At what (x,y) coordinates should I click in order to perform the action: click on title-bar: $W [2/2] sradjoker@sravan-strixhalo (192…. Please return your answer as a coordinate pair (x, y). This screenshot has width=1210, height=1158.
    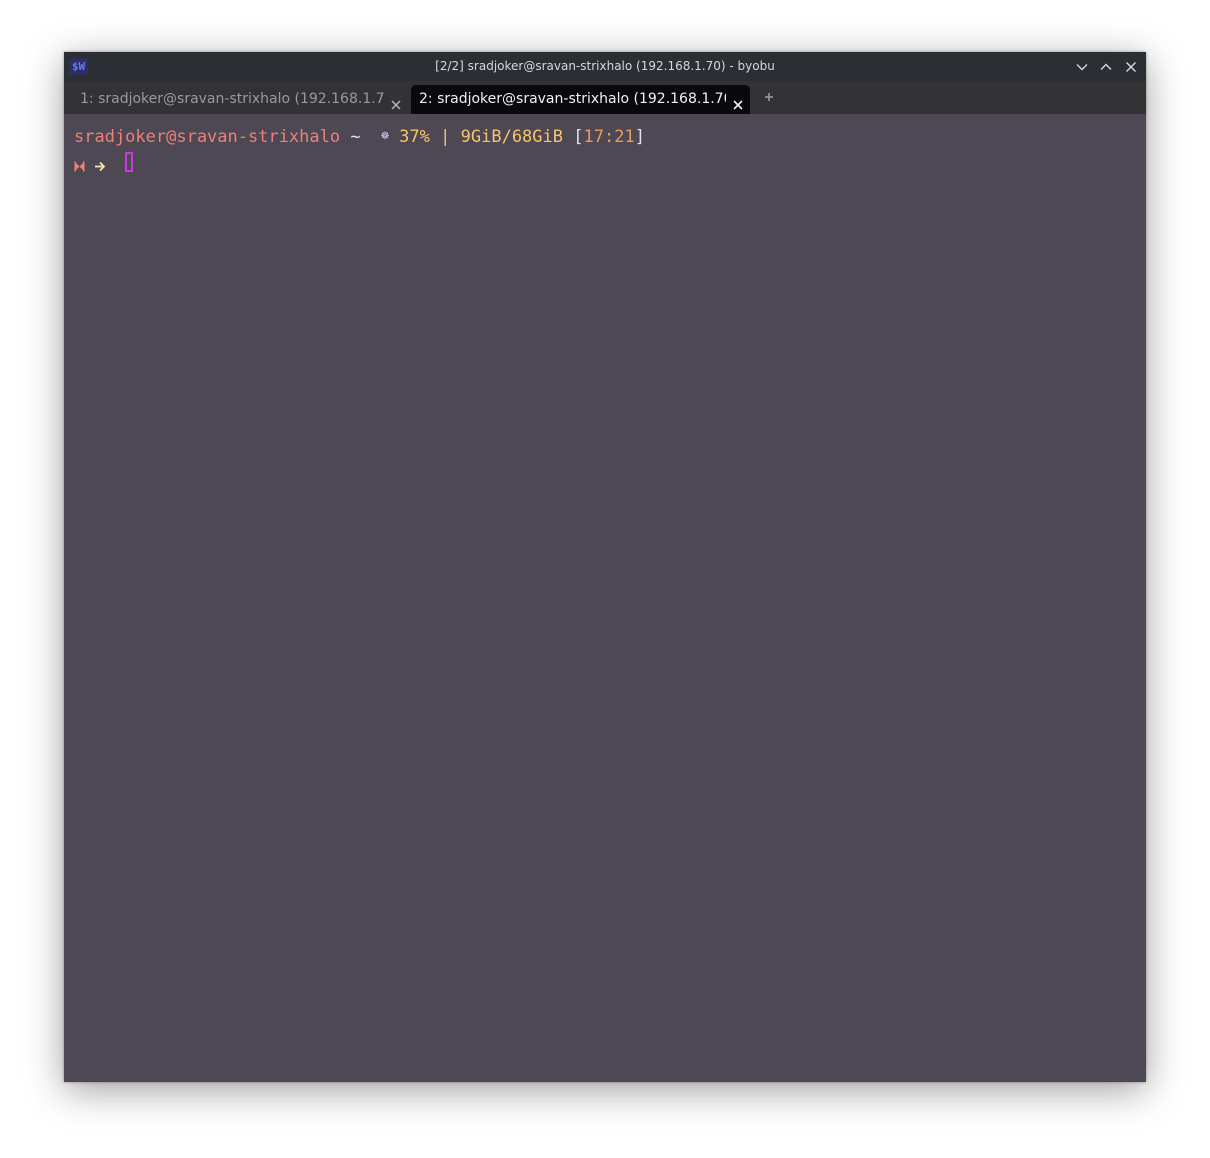
    Looking at the image, I should click on (605, 66).